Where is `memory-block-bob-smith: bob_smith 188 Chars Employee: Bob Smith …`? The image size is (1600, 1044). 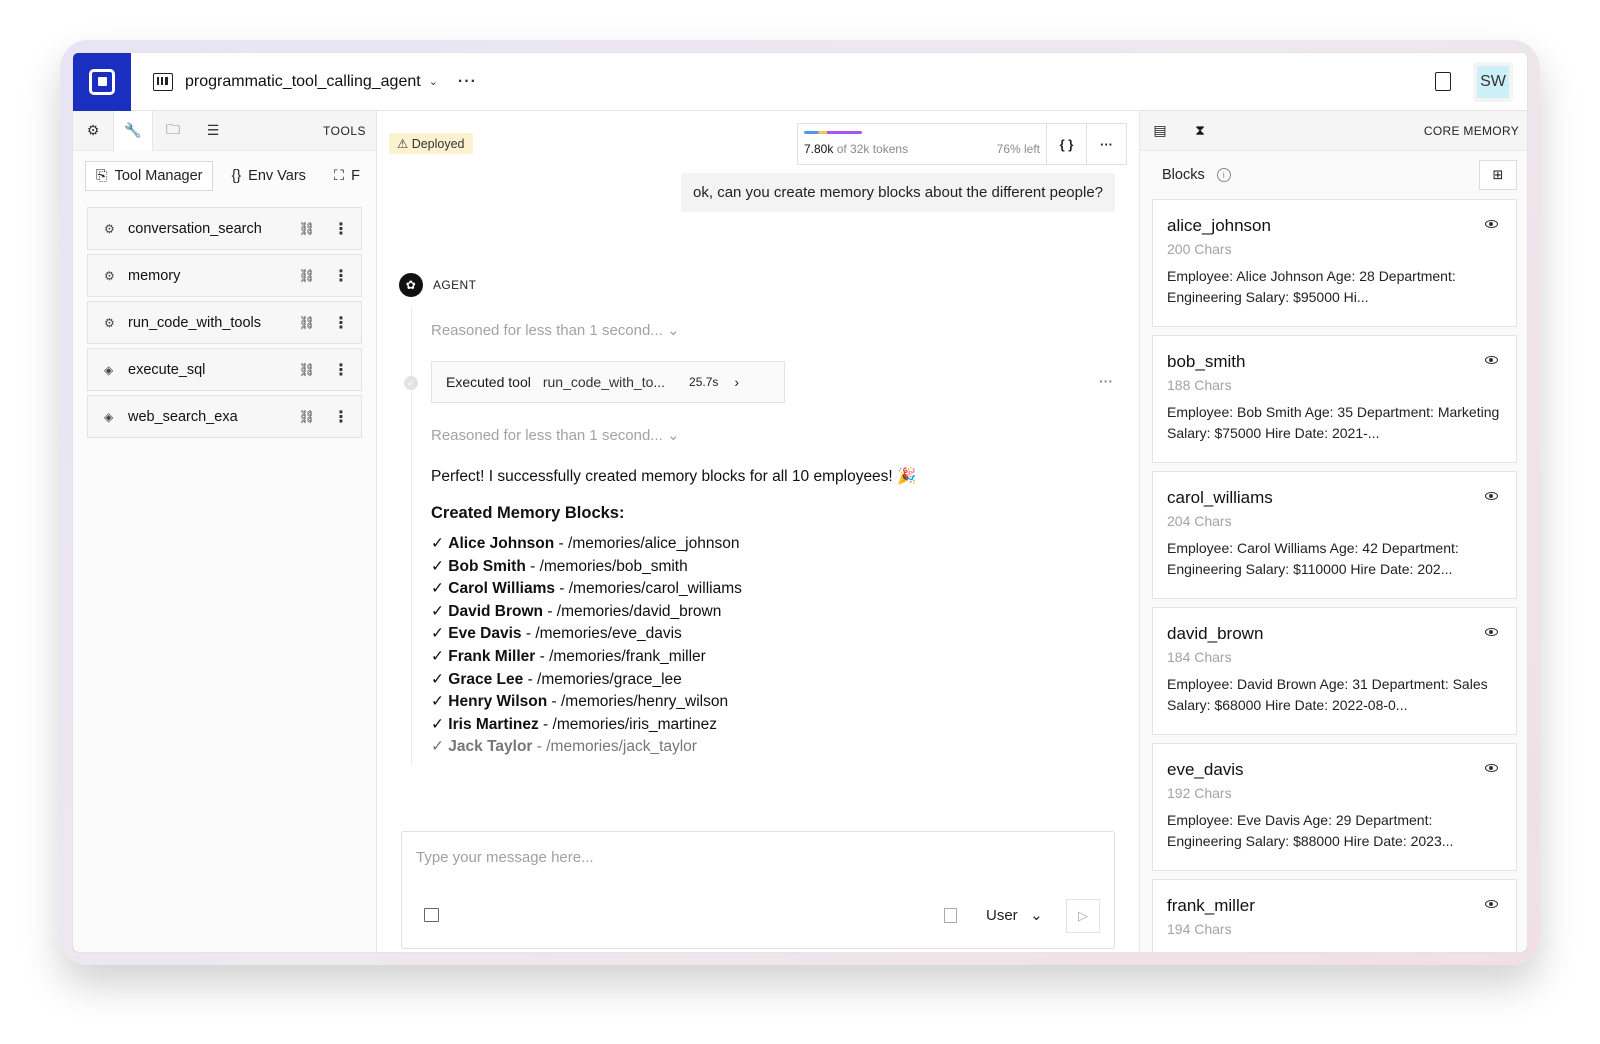
memory-block-bob-smith: bob_smith 188 Chars Employee: Bob Smith … is located at coordinates (1334, 399).